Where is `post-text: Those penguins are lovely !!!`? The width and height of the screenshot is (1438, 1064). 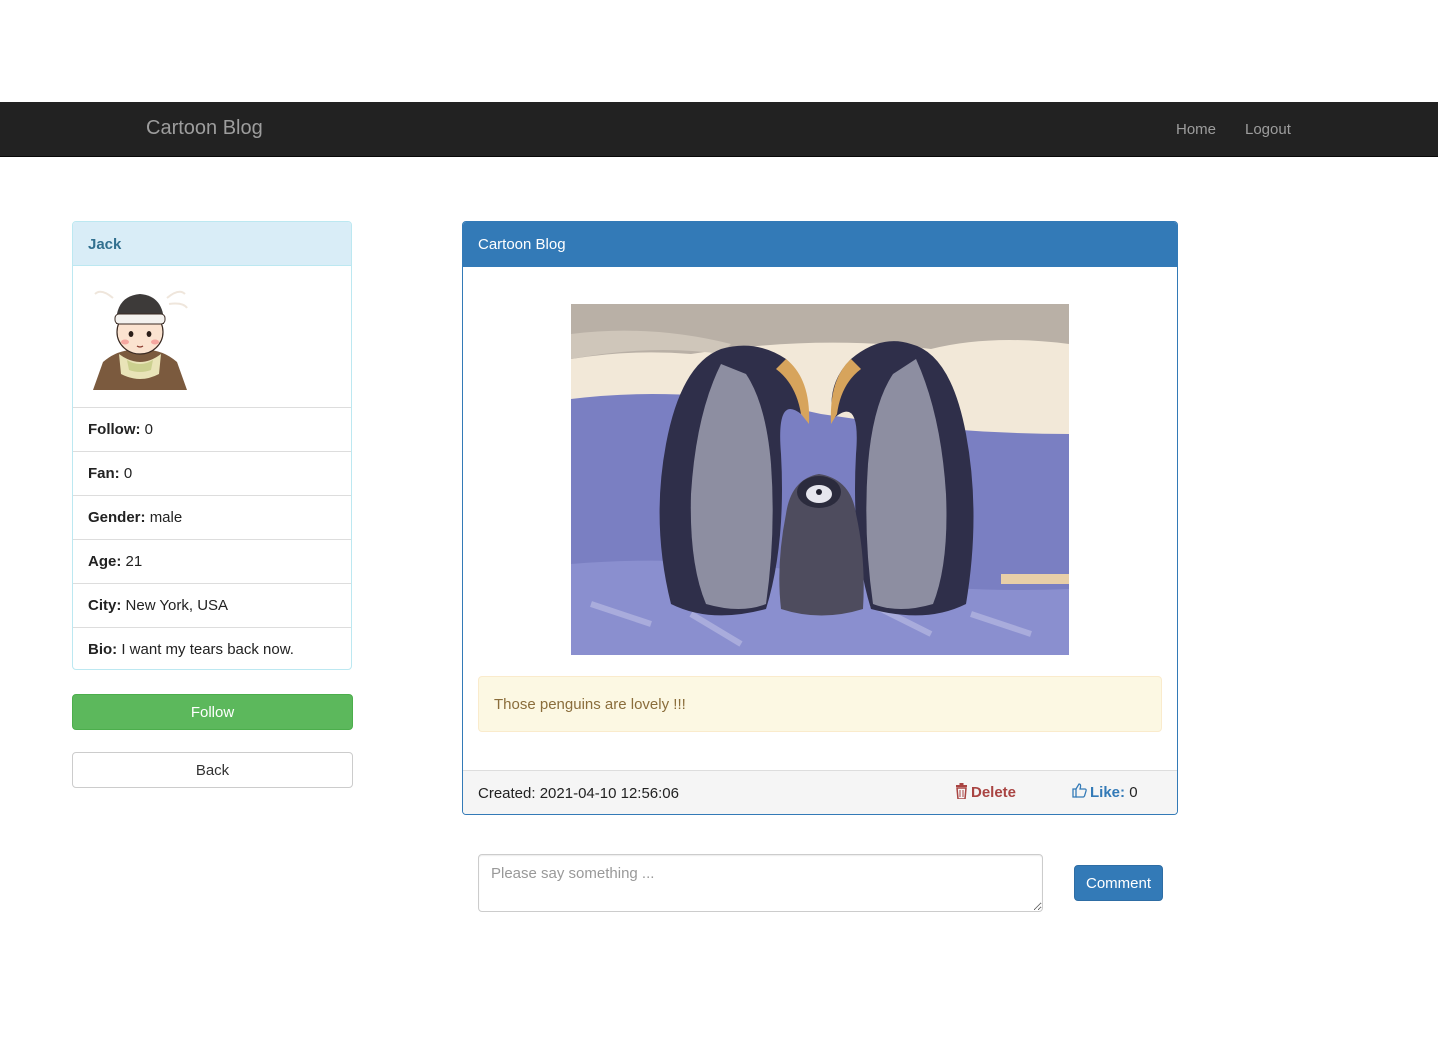
post-text: Those penguins are lovely !!! is located at coordinates (820, 704).